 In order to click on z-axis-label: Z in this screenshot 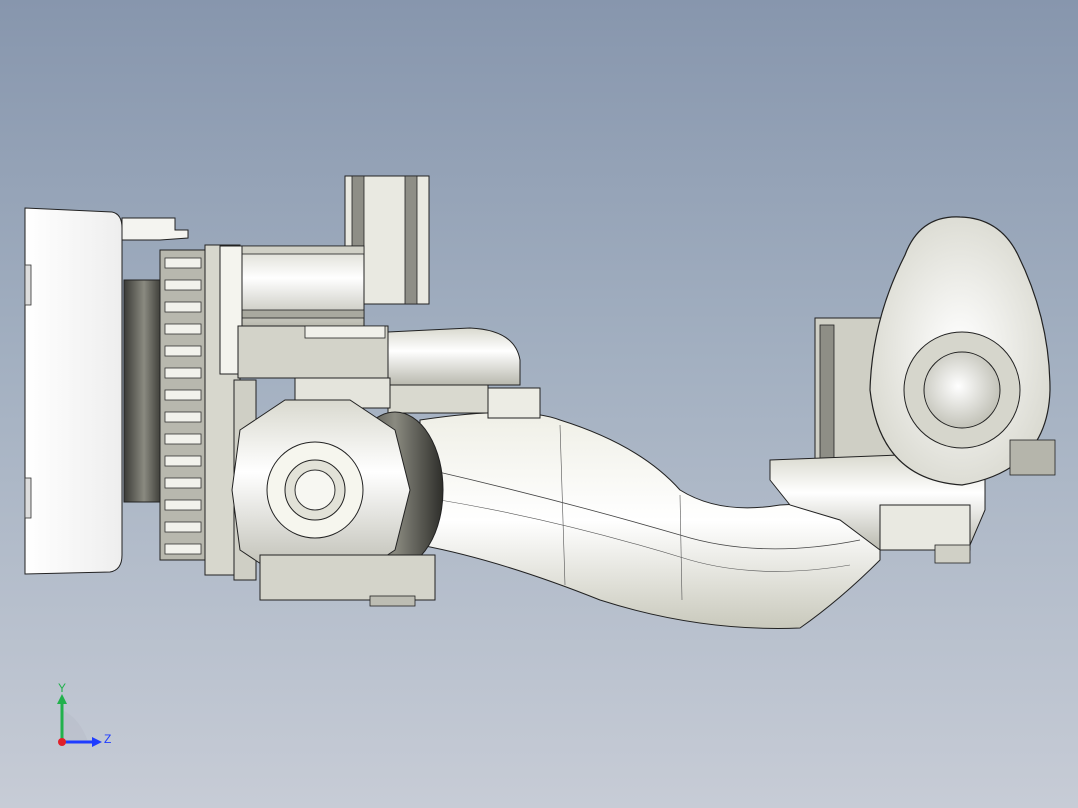, I will do `click(107, 739)`.